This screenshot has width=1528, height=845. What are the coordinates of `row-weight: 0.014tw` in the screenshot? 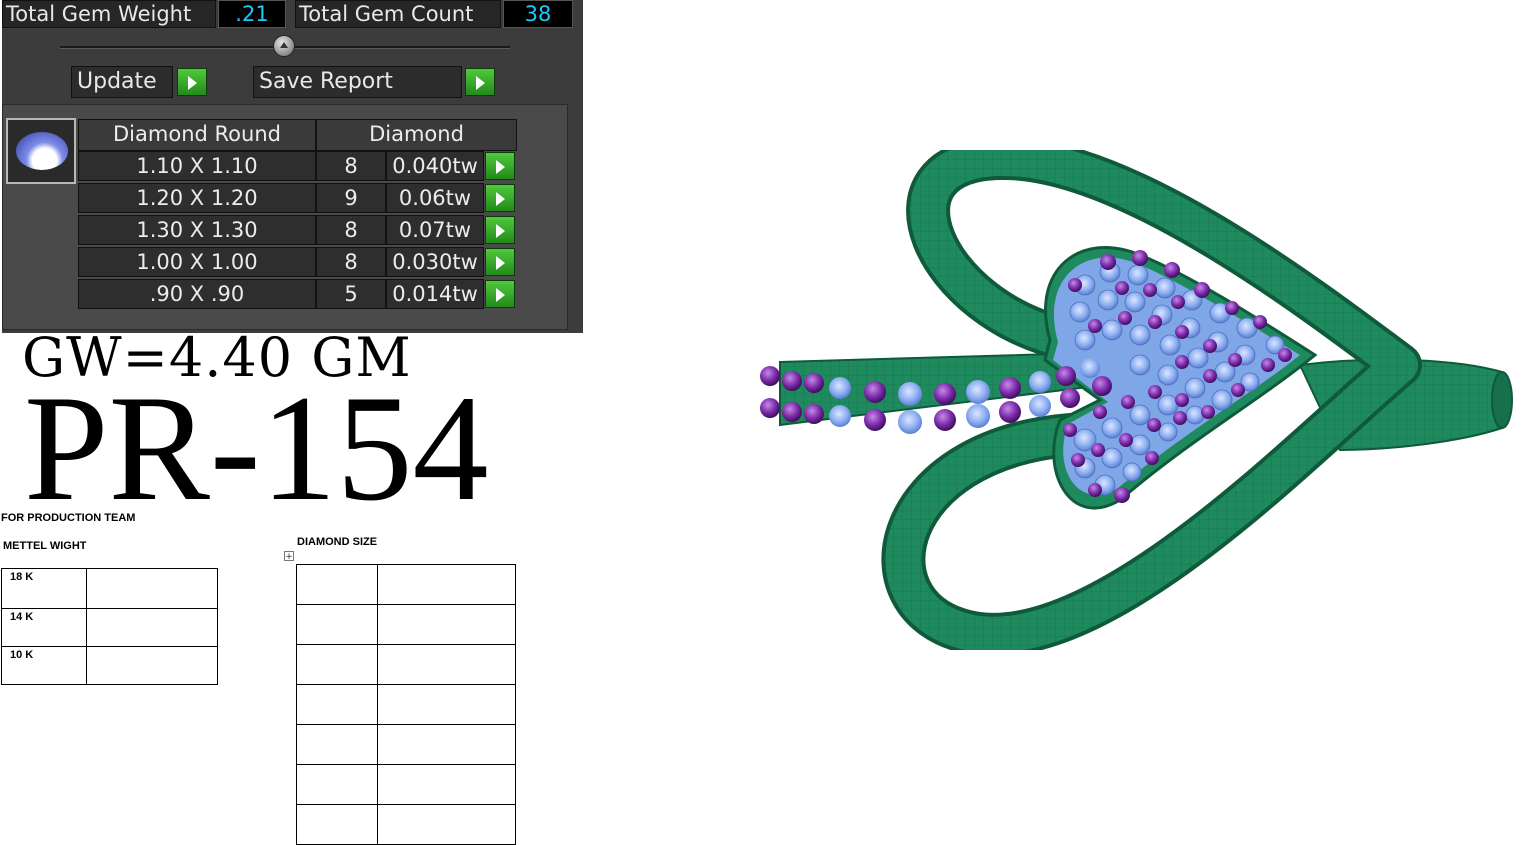 It's located at (435, 294).